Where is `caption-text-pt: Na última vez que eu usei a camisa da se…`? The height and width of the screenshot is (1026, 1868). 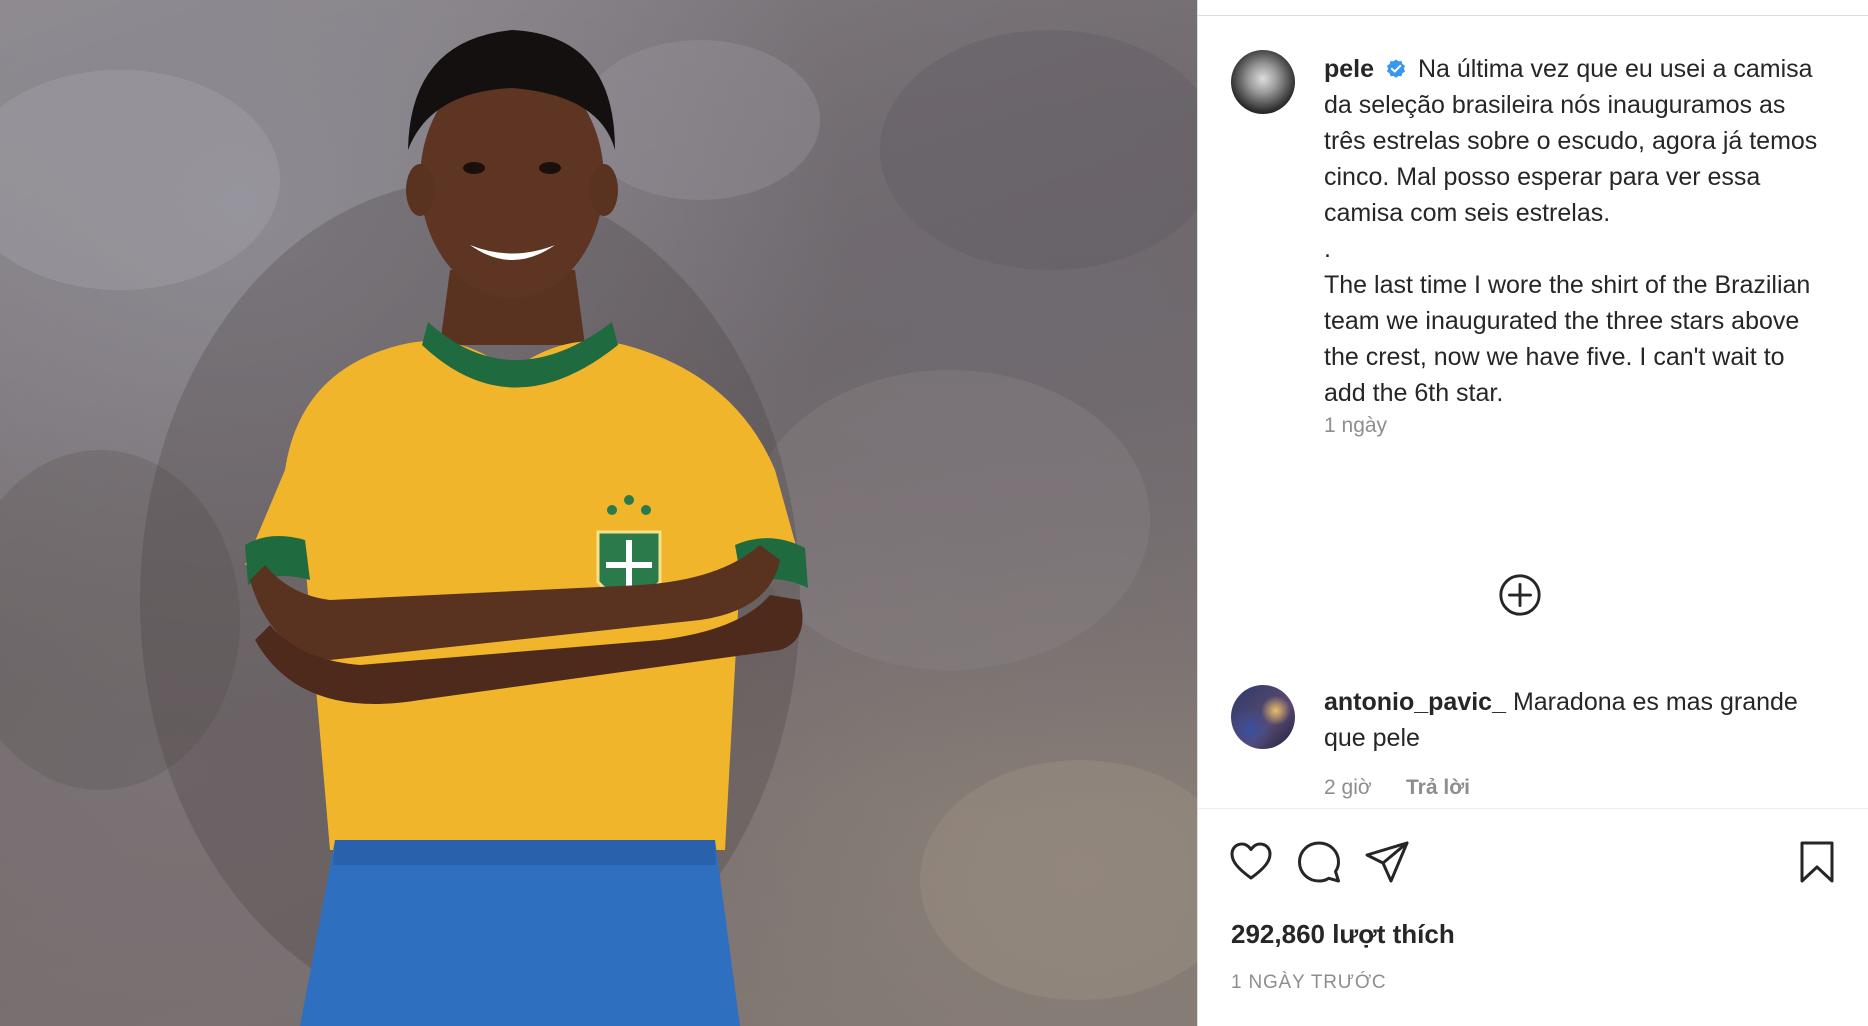 caption-text-pt: Na última vez que eu usei a camisa da se… is located at coordinates (1571, 141).